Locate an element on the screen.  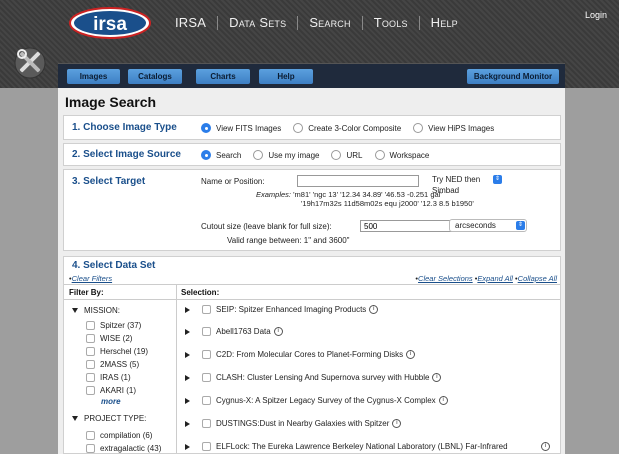
filter-label: extragalactic (43) is located at coordinates (131, 448).